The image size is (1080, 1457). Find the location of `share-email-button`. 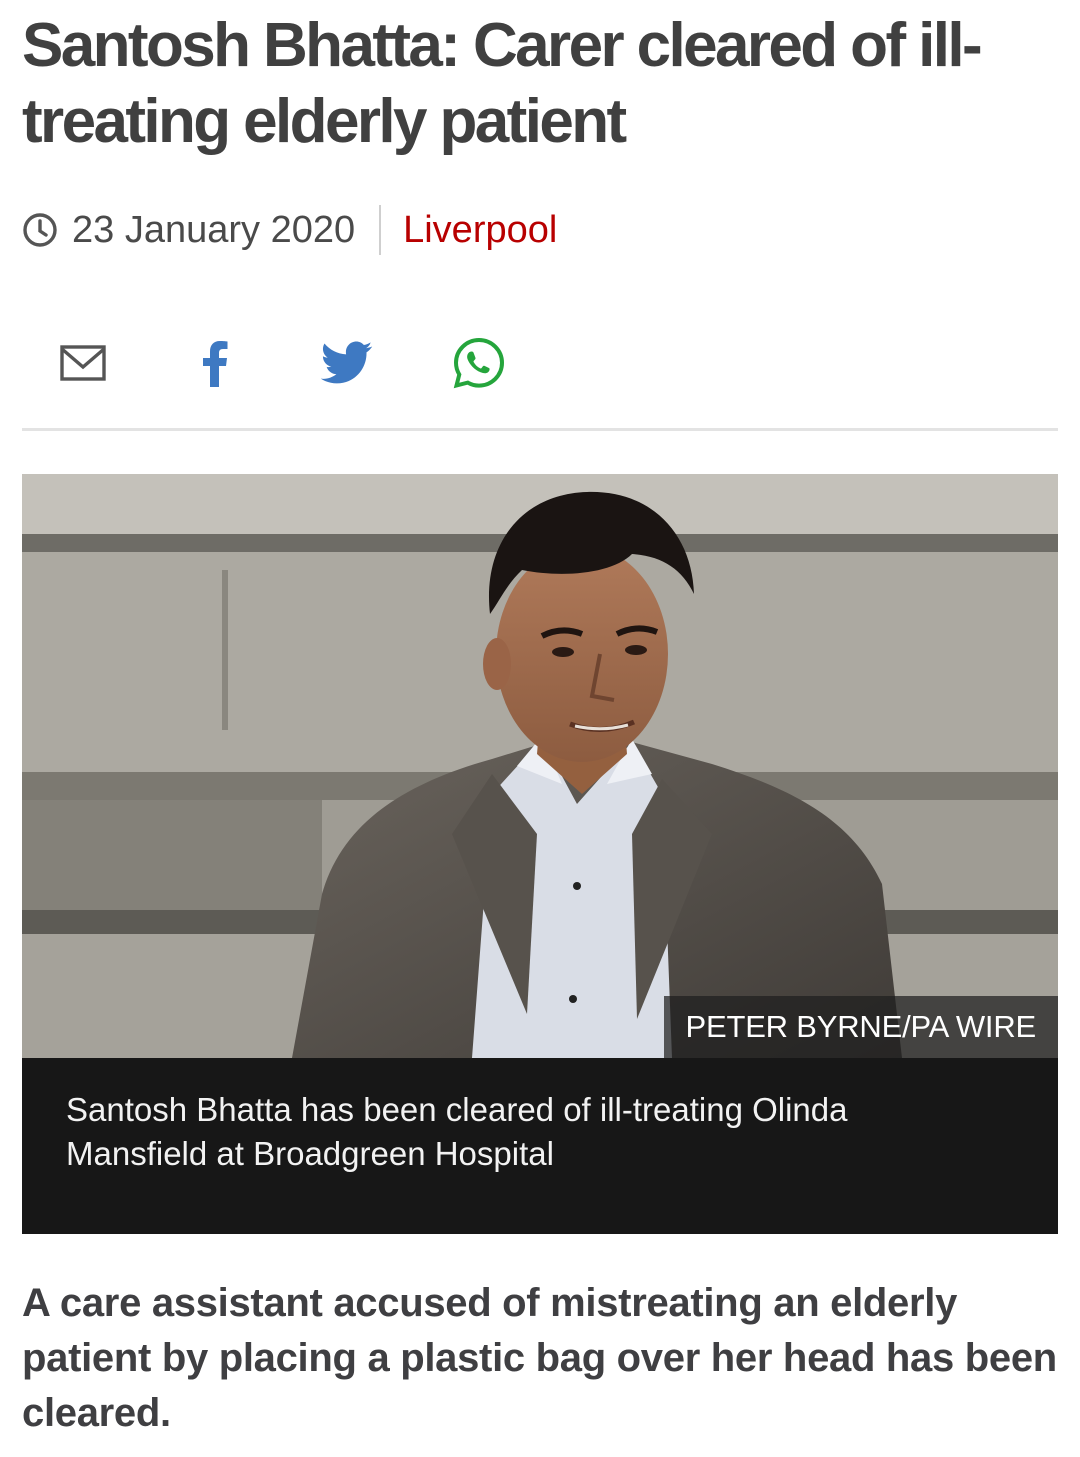

share-email-button is located at coordinates (83, 363).